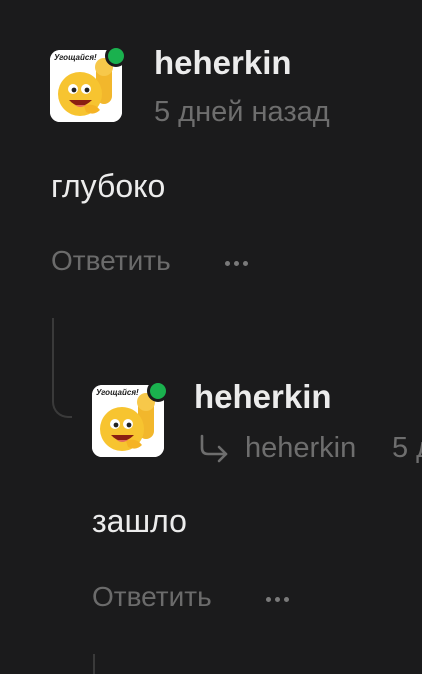  I want to click on timestamp: 5 д, so click(407, 448).